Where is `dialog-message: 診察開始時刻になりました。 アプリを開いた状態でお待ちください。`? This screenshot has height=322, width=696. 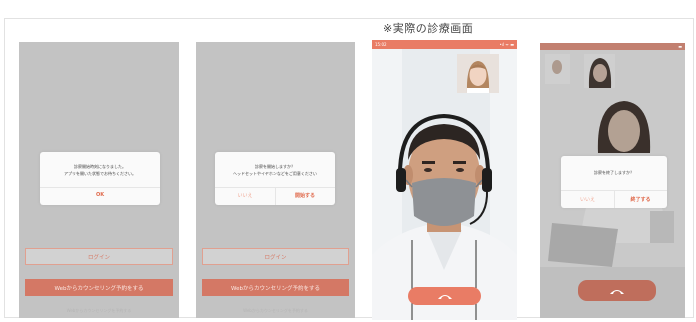 dialog-message: 診察開始時刻になりました。 アプリを開いた状態でお待ちください。 is located at coordinates (100, 170).